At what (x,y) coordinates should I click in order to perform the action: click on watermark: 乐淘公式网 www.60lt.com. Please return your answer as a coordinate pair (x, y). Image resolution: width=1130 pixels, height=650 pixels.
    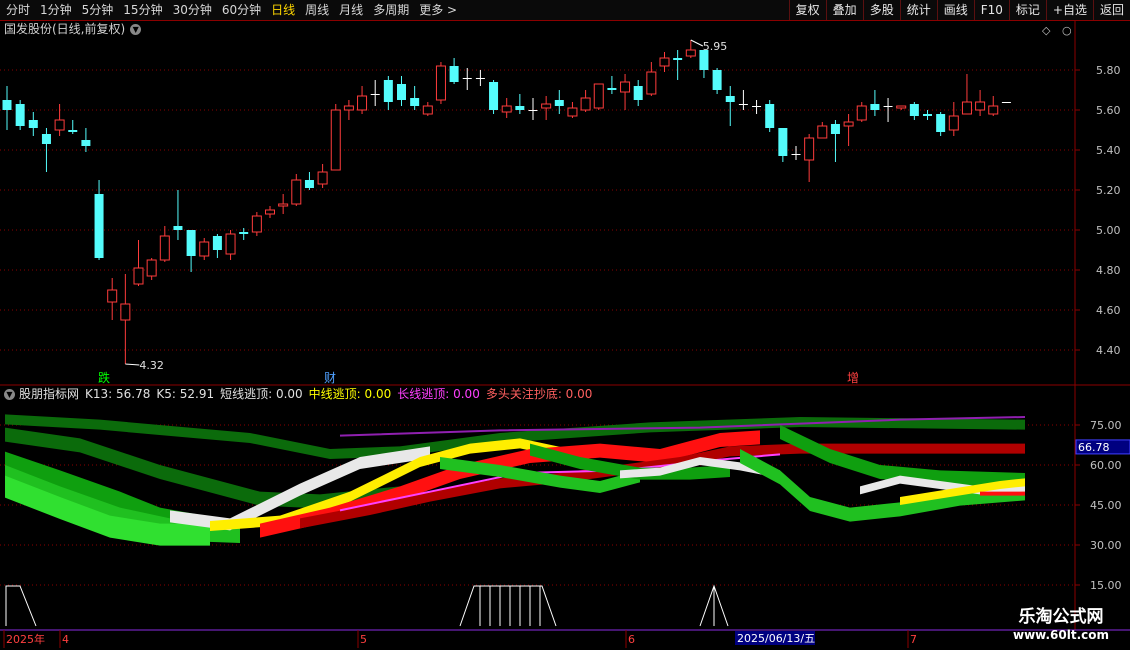
    Looking at the image, I should click on (1061, 624).